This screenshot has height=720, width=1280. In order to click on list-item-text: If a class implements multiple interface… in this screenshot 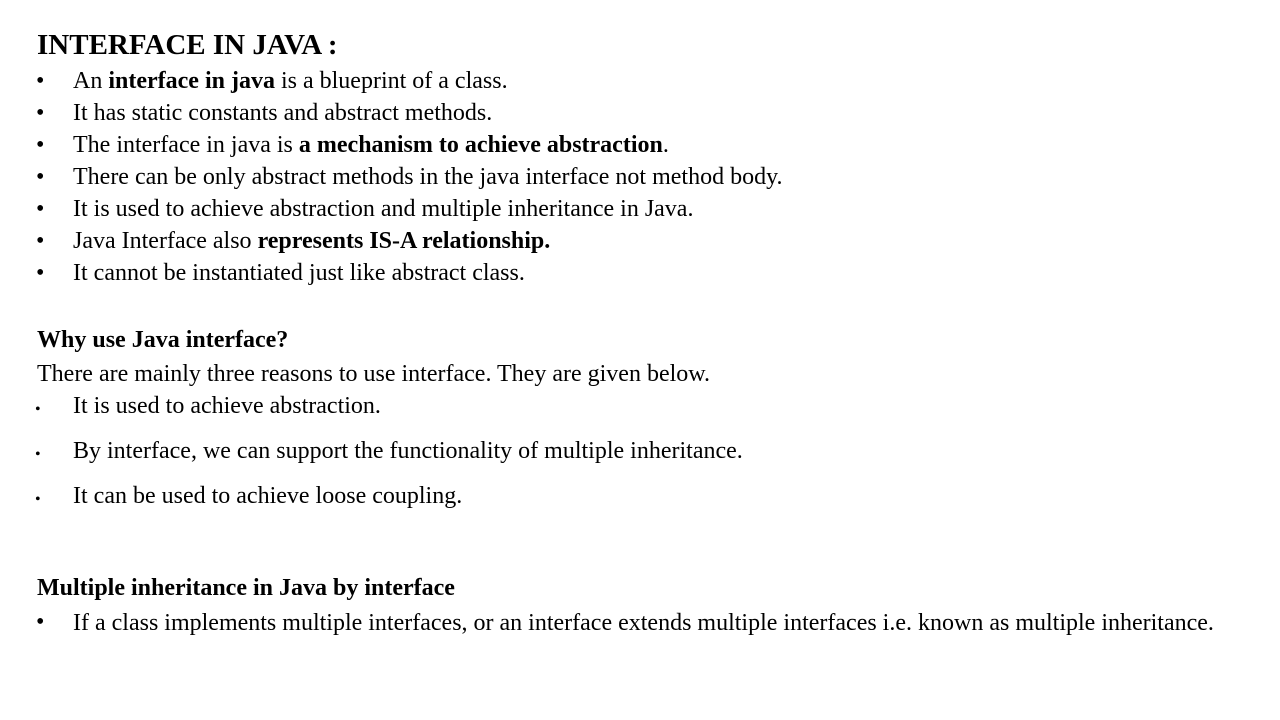, I will do `click(643, 623)`.